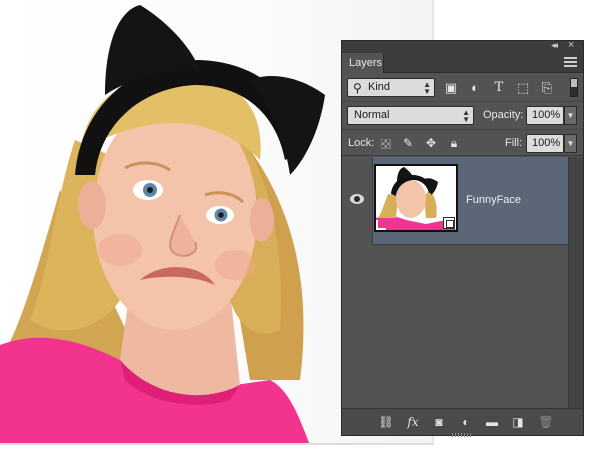  What do you see at coordinates (493, 200) in the screenshot?
I see `layer-name: FunnyFace` at bounding box center [493, 200].